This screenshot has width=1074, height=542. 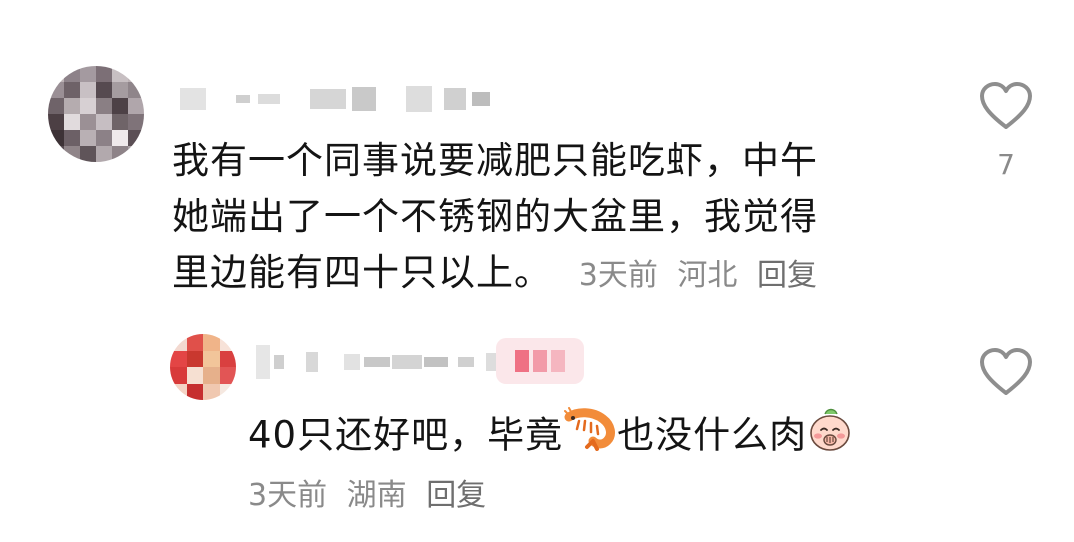 What do you see at coordinates (1006, 131) in the screenshot?
I see `like-button: 7` at bounding box center [1006, 131].